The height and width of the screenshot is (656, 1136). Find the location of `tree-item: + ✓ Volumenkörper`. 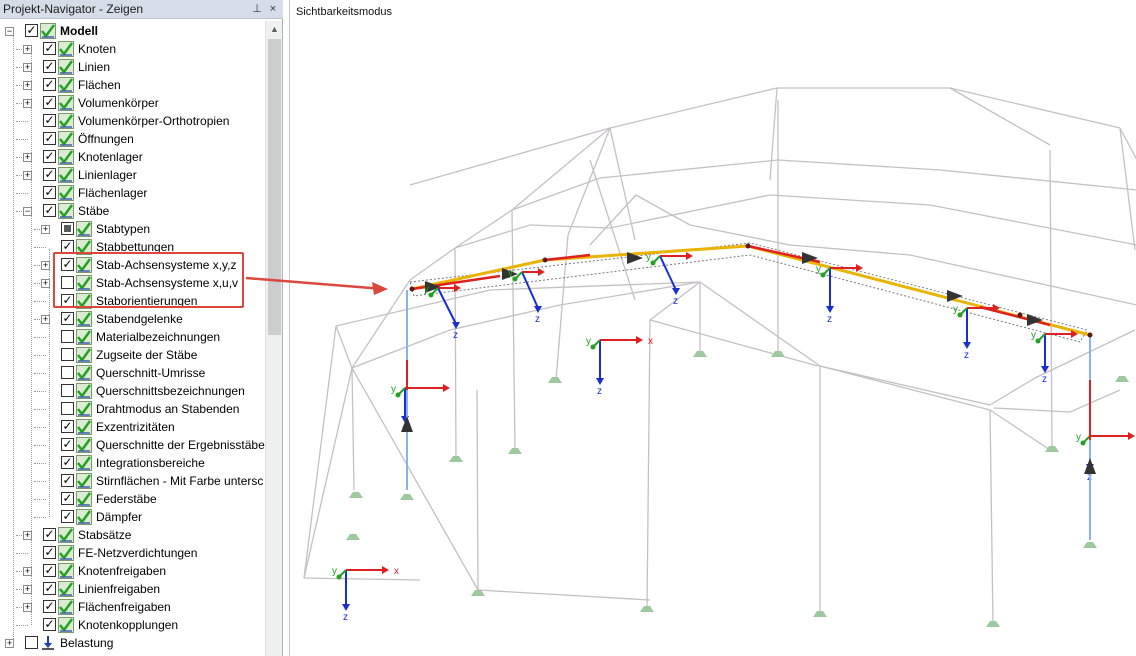

tree-item: + ✓ Volumenkörper is located at coordinates (132, 103).